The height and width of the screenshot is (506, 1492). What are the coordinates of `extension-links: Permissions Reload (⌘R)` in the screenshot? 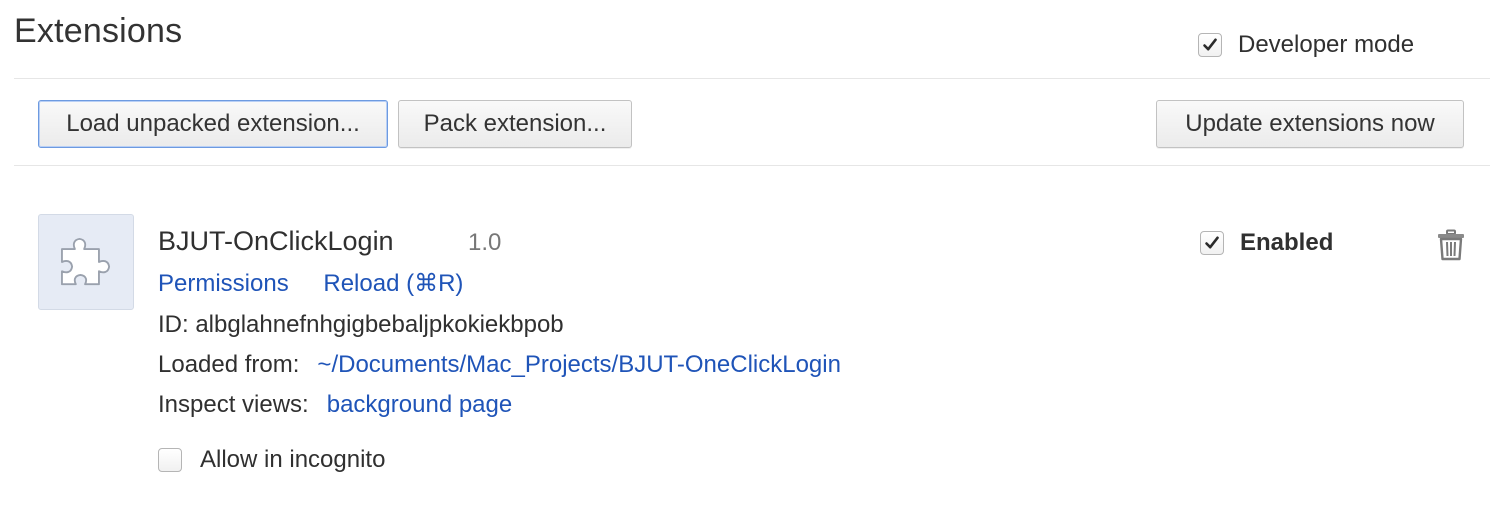 It's located at (310, 283).